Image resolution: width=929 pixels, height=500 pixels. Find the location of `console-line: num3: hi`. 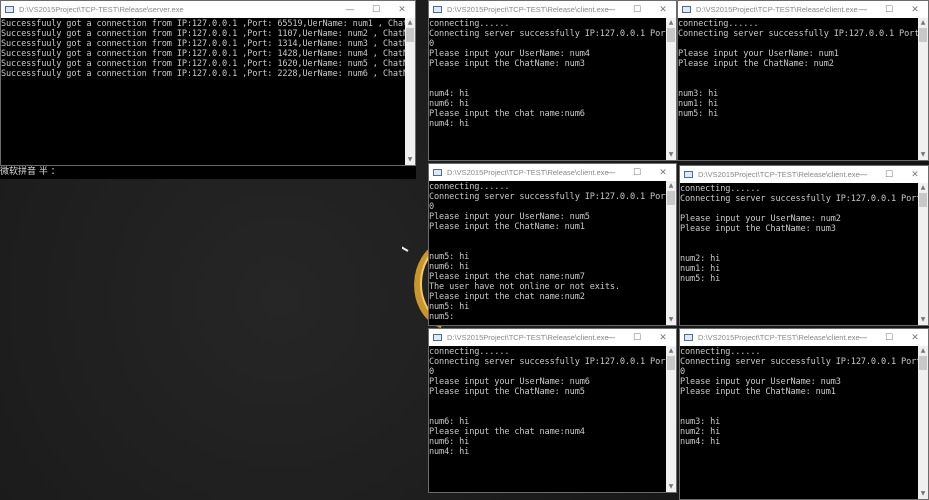

console-line: num3: hi is located at coordinates (700, 422).